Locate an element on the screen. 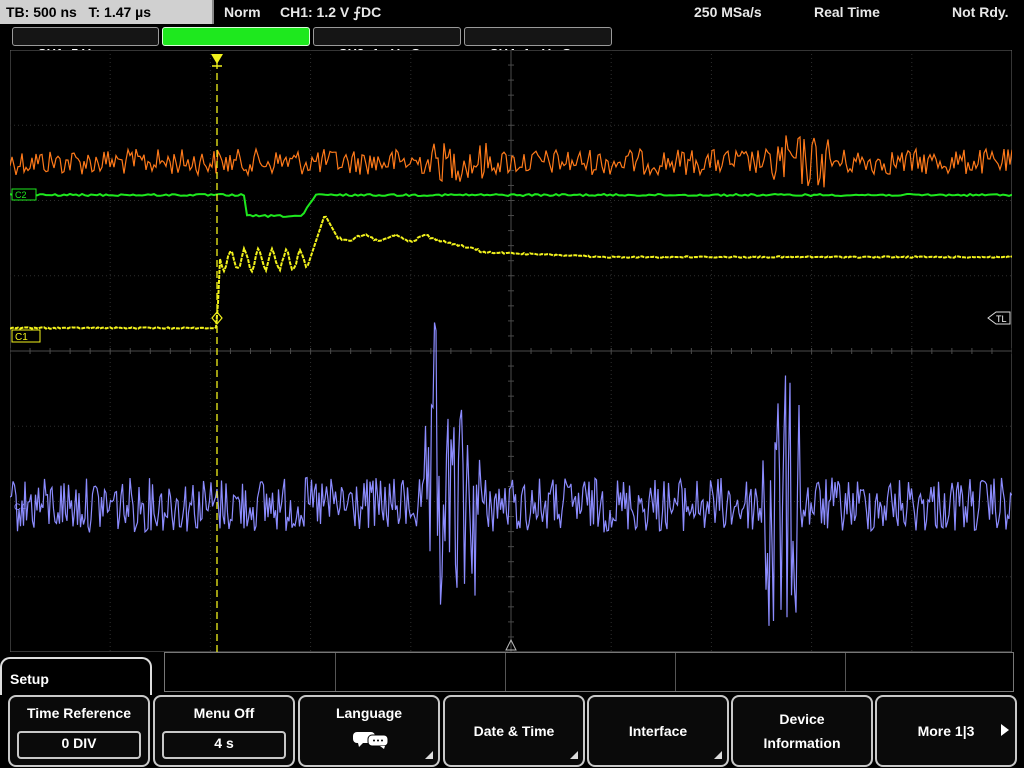 The image size is (1024, 768). timebase-readout: TB: 500 ns T: 1.47 µs is located at coordinates (107, 12).